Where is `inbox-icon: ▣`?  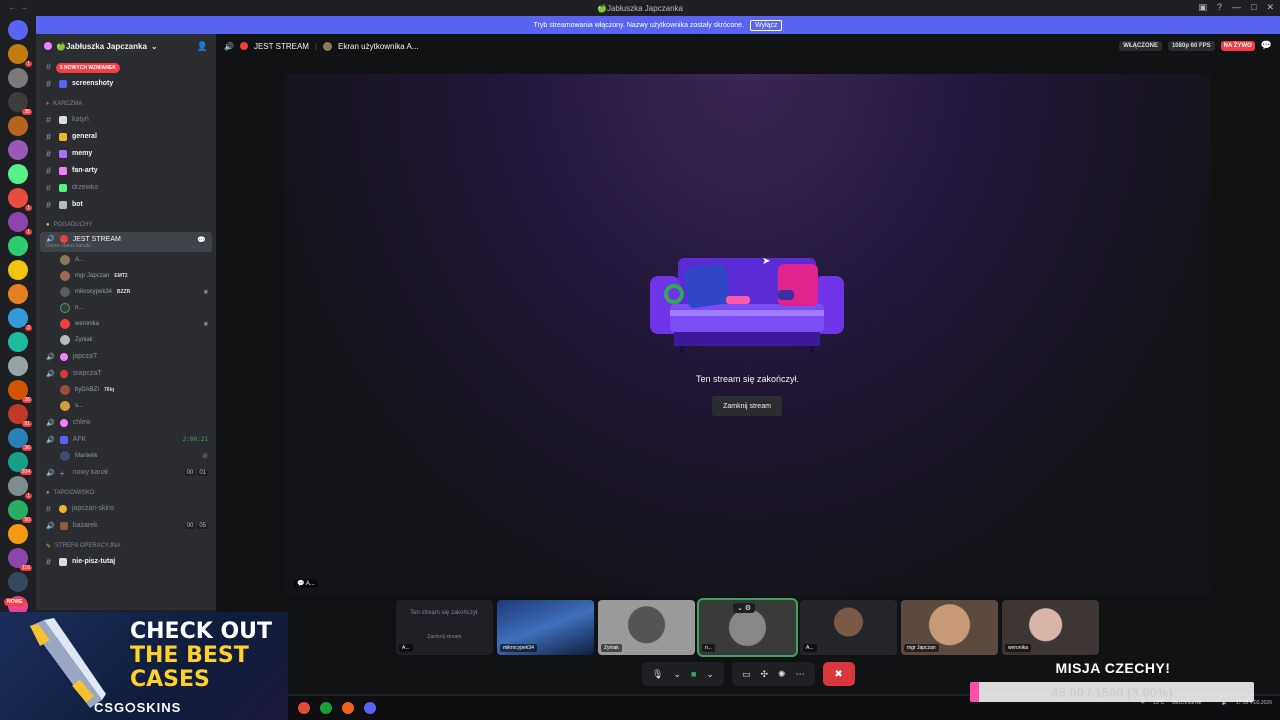
inbox-icon: ▣ is located at coordinates (1202, 7).